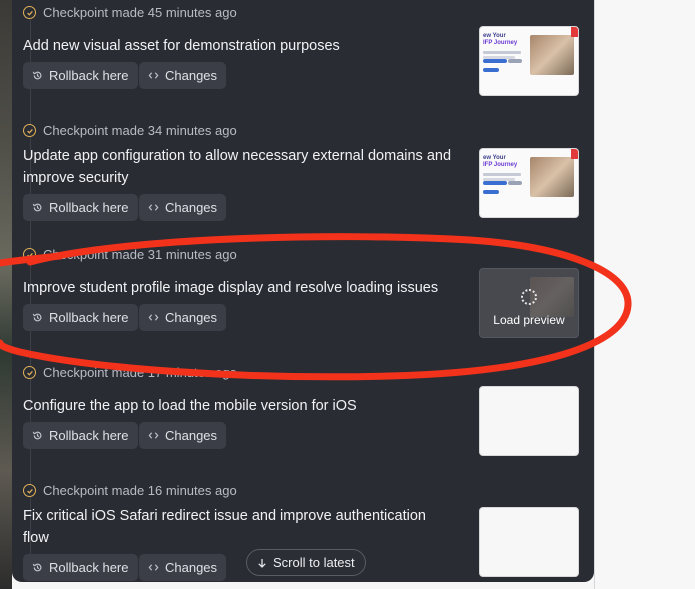 Image resolution: width=695 pixels, height=589 pixels. What do you see at coordinates (130, 254) in the screenshot?
I see `checkpoint-meta: Checkpoint made 31 minutes ago` at bounding box center [130, 254].